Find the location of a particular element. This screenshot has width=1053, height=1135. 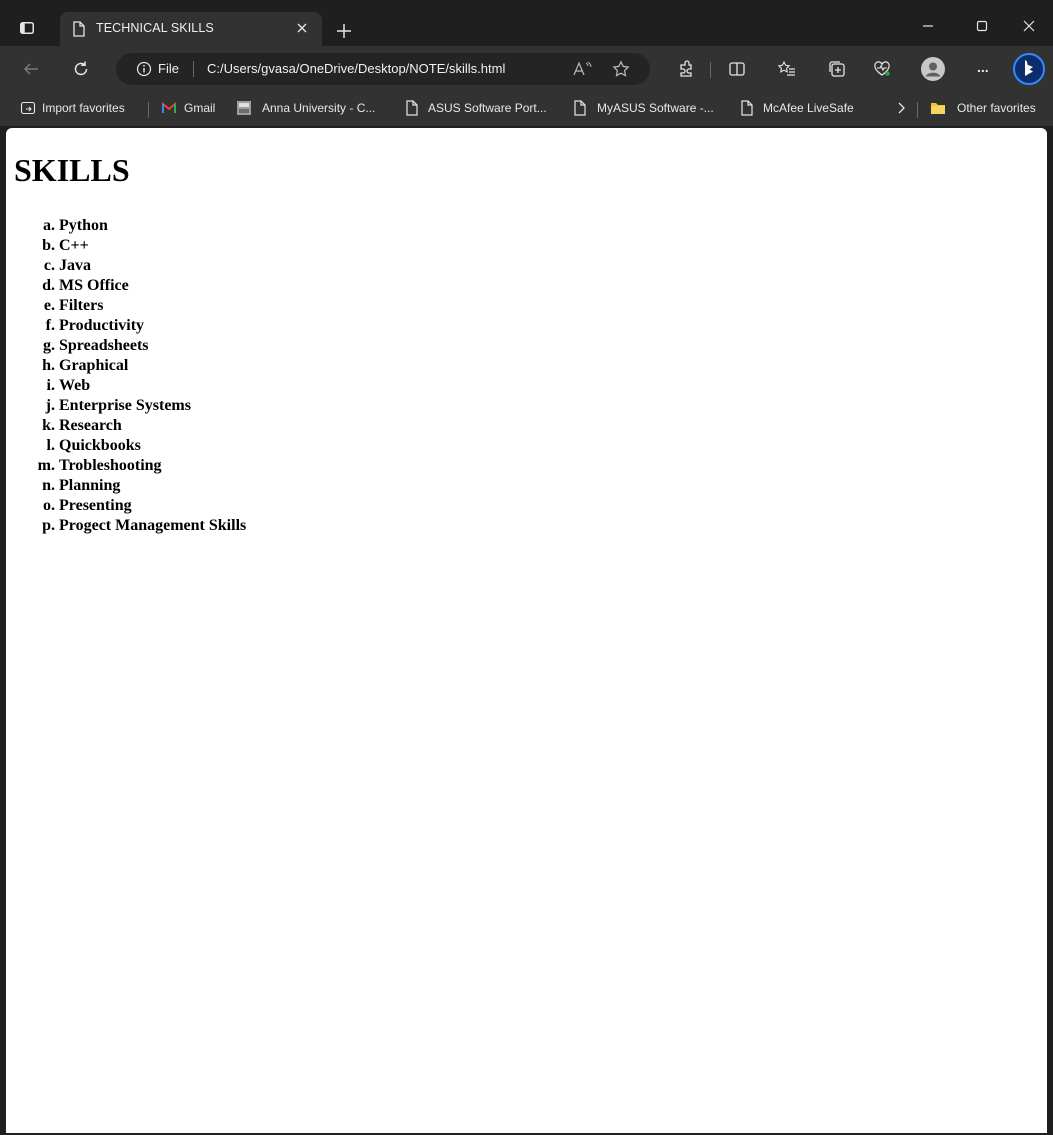

close-window-icon is located at coordinates (1029, 26).